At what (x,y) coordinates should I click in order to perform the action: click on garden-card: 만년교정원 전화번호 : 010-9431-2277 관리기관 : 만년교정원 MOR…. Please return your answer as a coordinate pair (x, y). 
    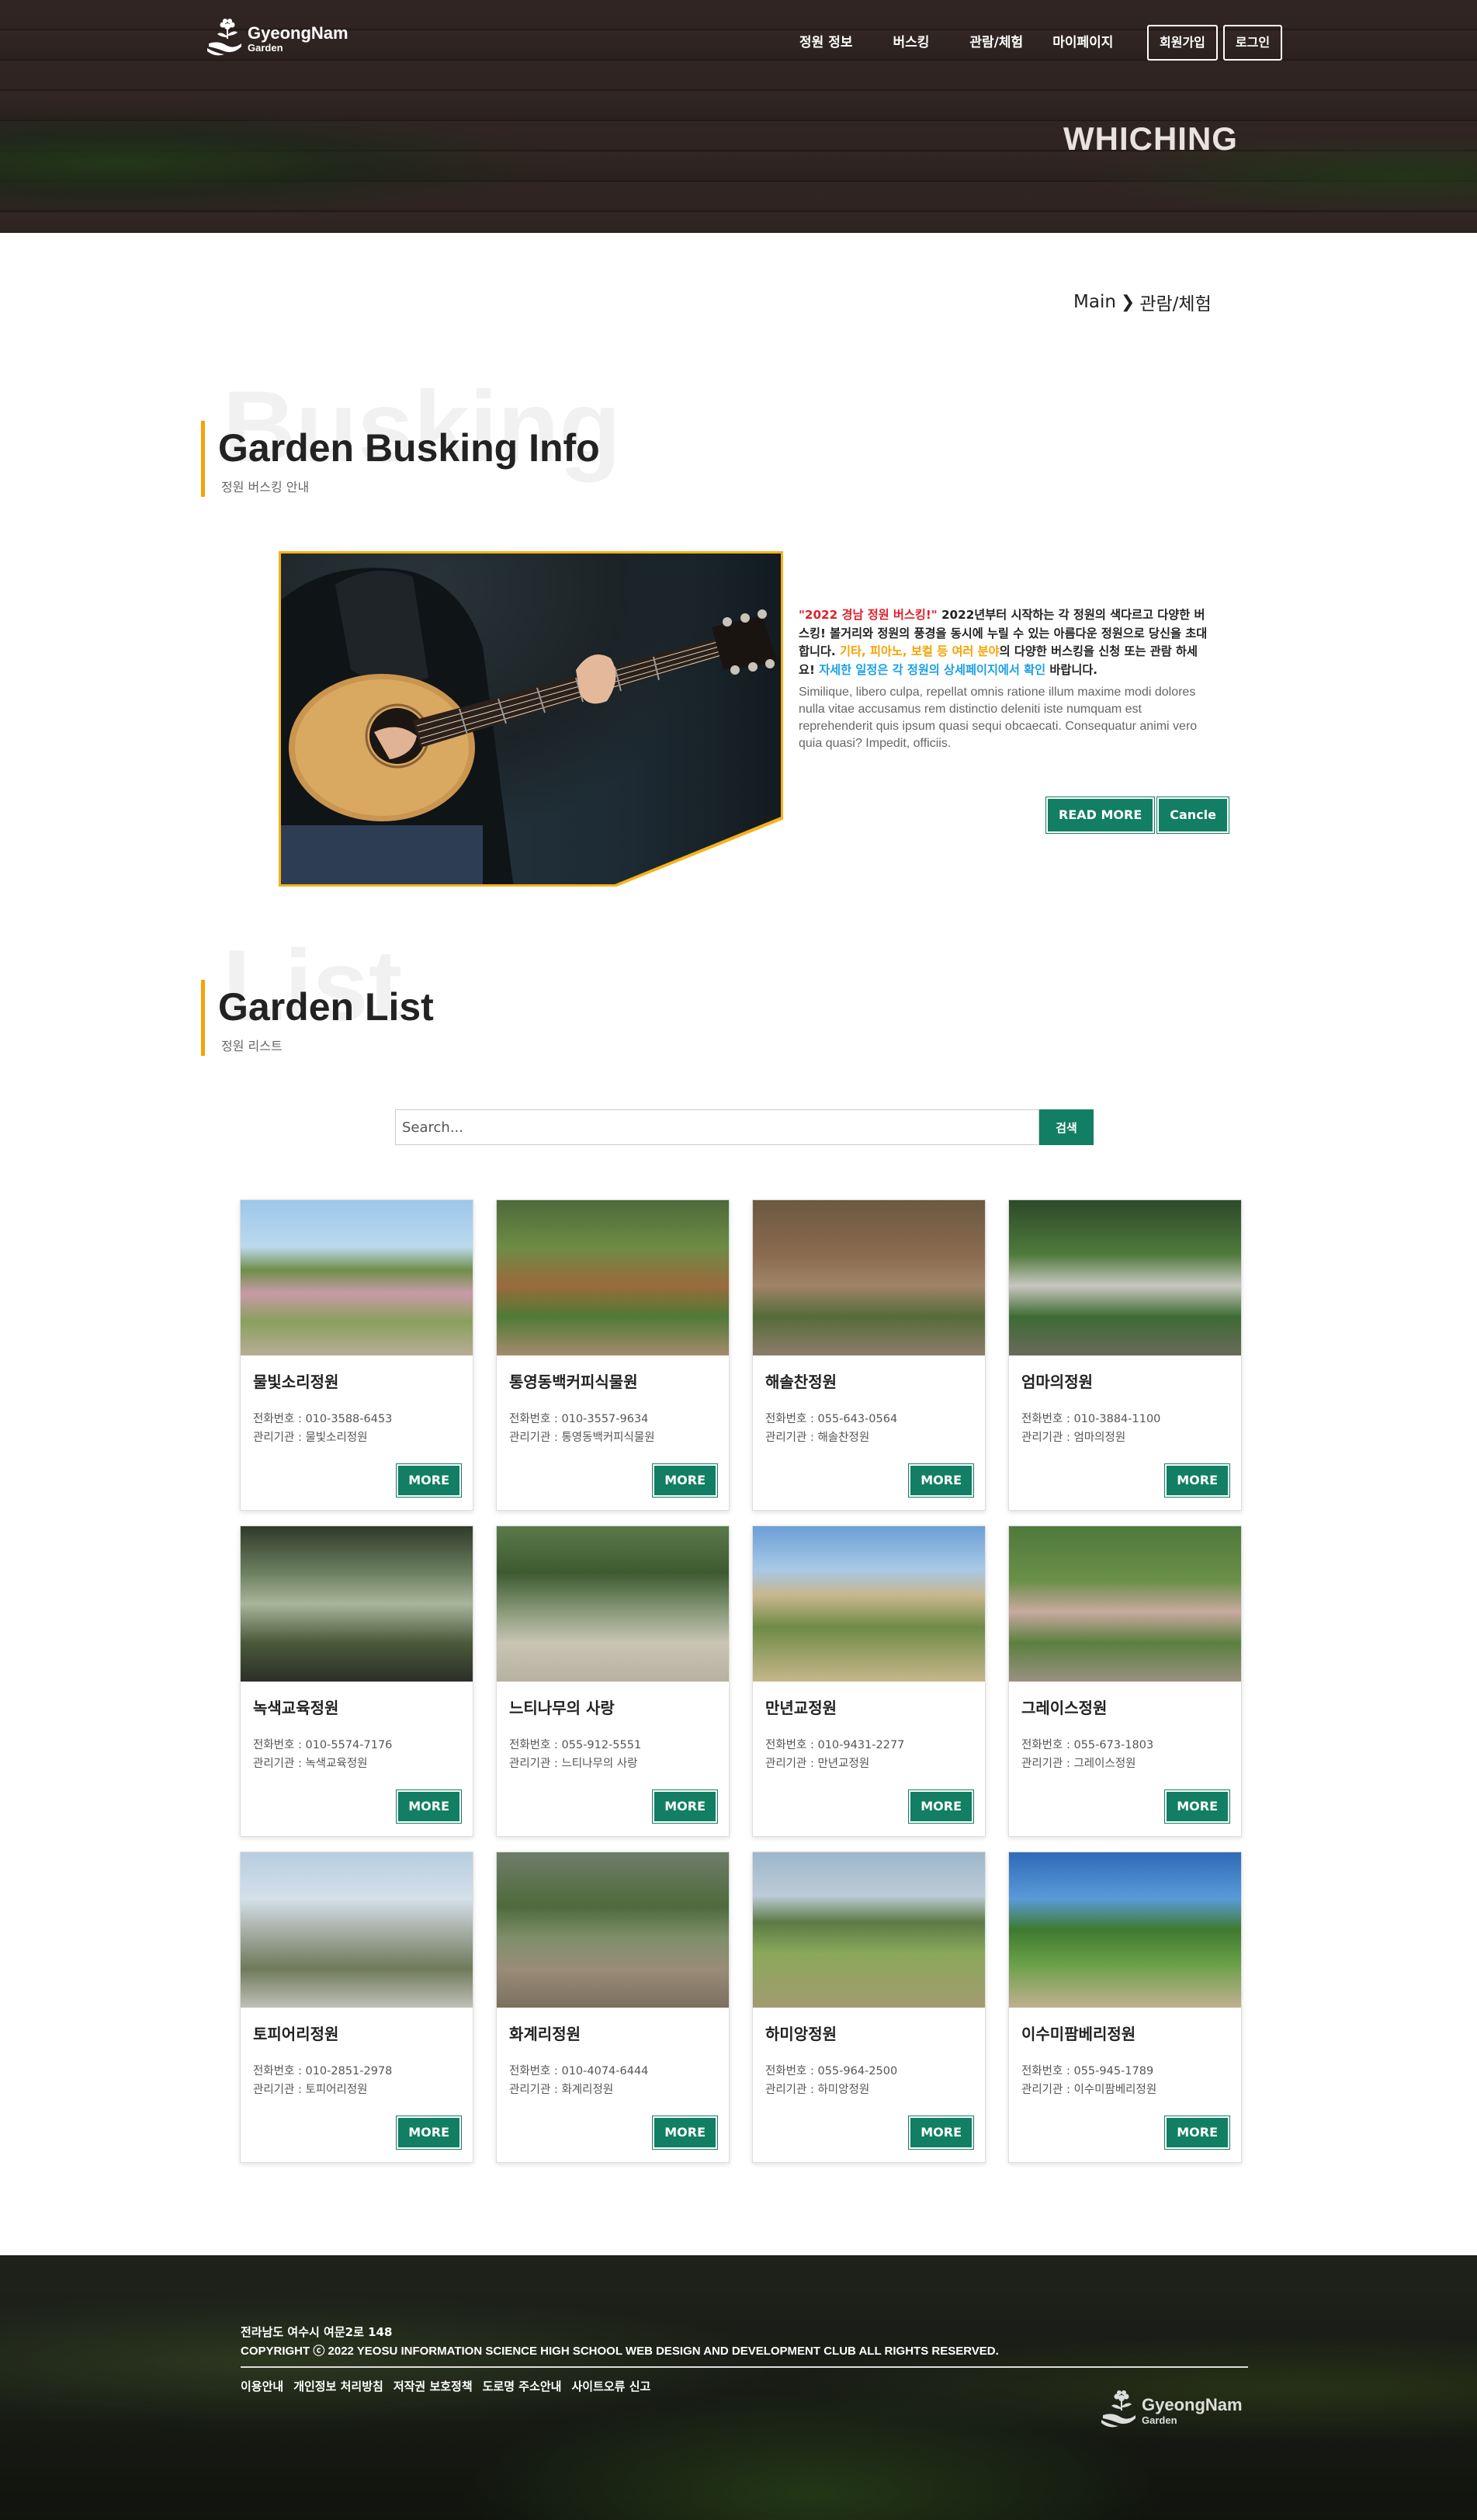
    Looking at the image, I should click on (869, 1681).